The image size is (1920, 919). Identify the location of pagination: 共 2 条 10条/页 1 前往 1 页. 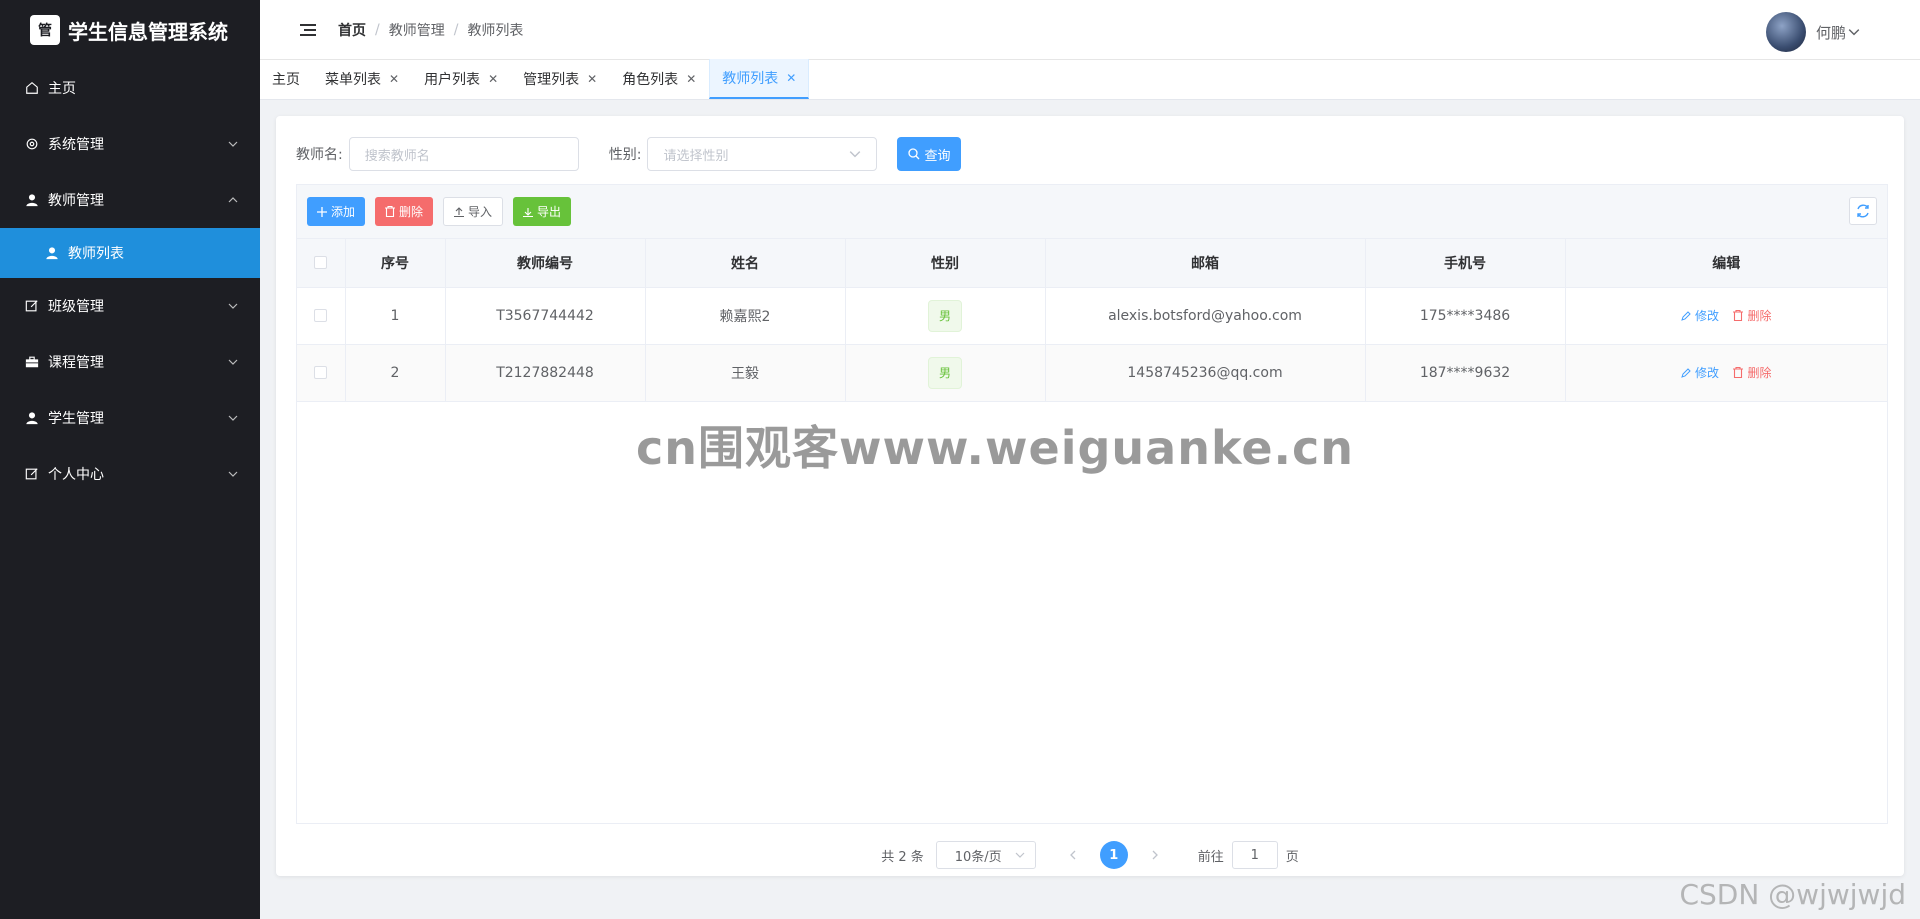
(1090, 855).